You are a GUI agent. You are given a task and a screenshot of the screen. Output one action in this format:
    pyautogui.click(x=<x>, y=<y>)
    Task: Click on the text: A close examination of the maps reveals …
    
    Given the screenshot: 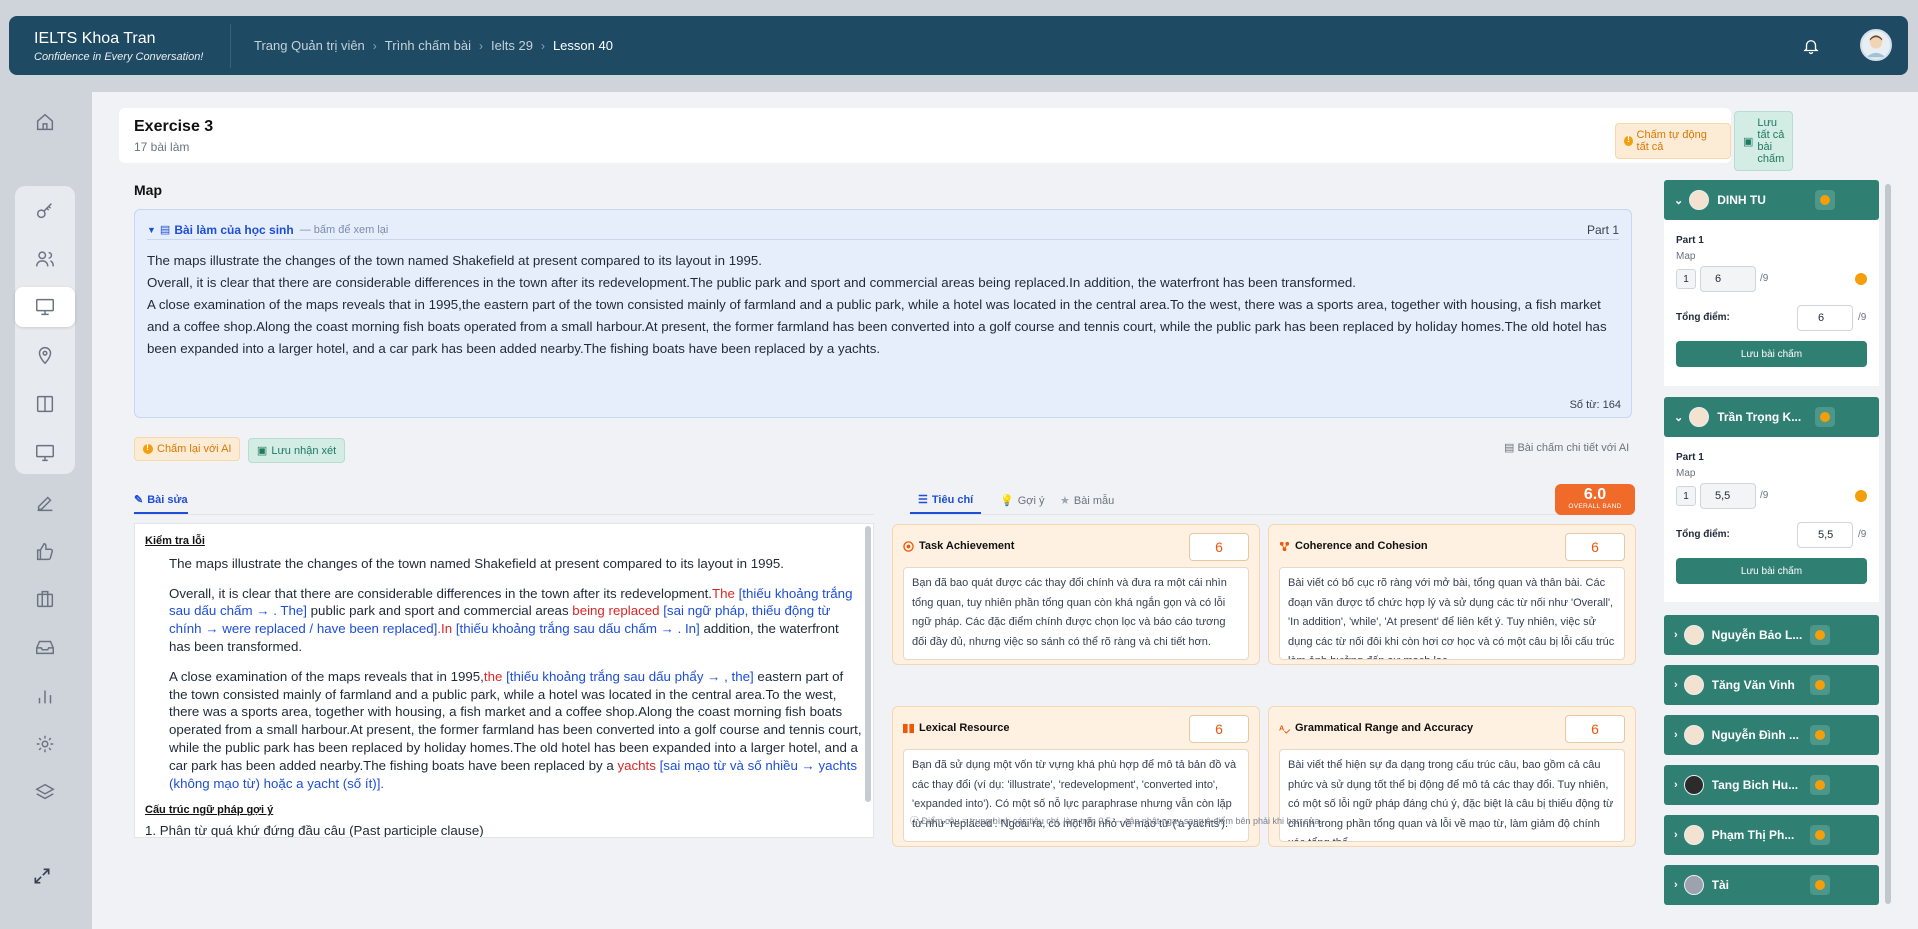 What is the action you would take?
    pyautogui.click(x=326, y=676)
    